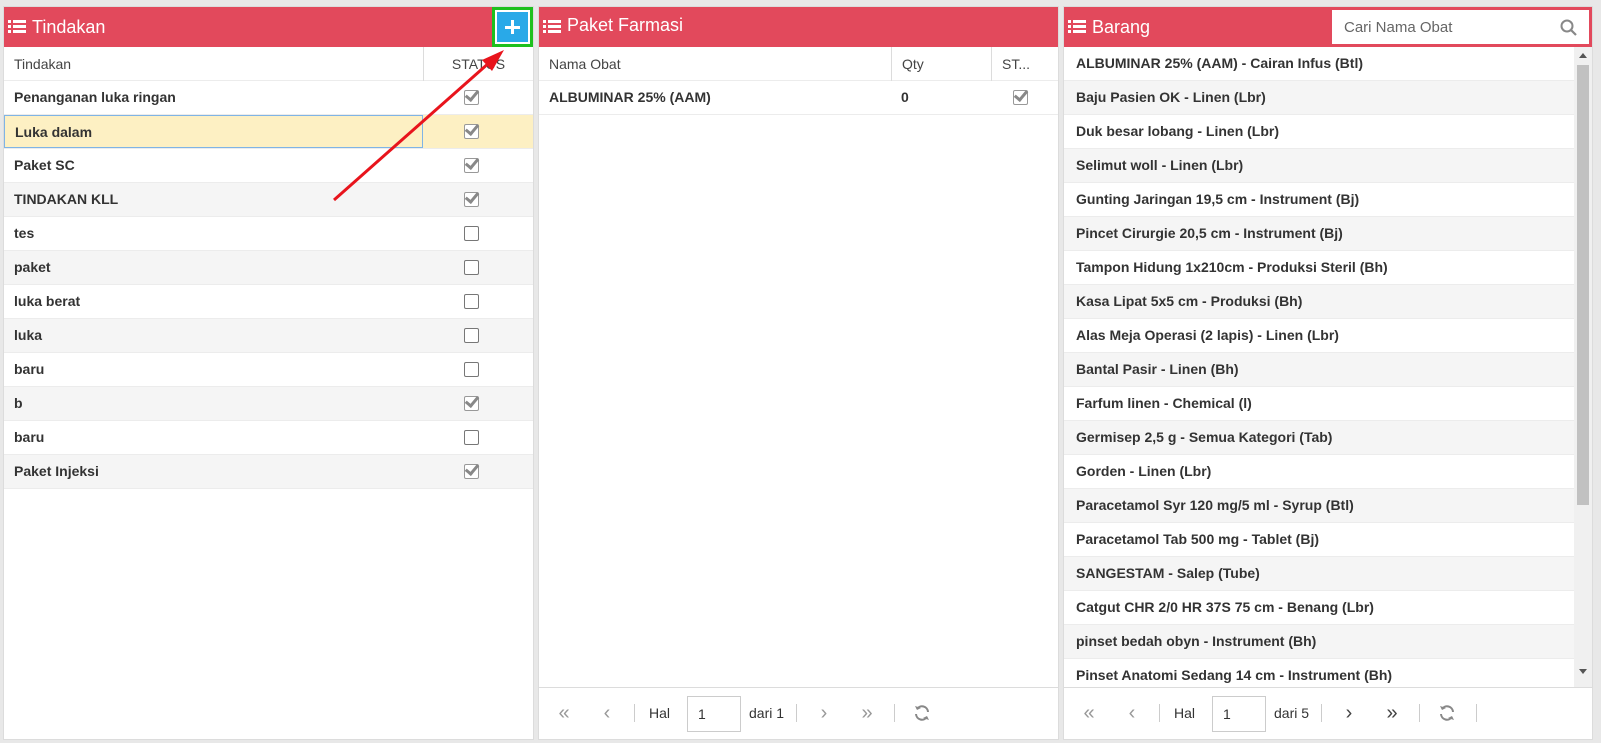 The width and height of the screenshot is (1601, 743). Describe the element at coordinates (1583, 671) in the screenshot. I see `scroll-down-icon` at that location.